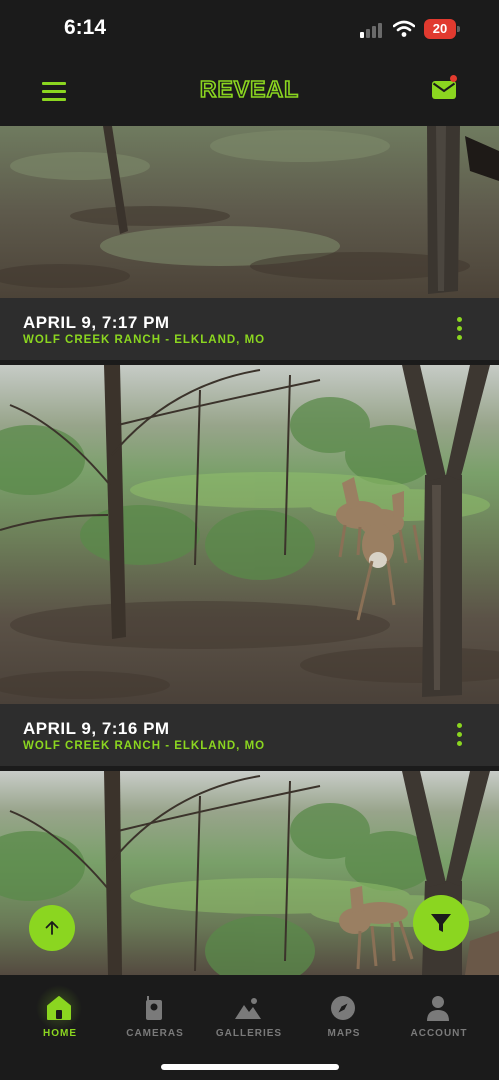 Image resolution: width=499 pixels, height=1080 pixels. I want to click on tab-galleries: GALLERIES, so click(249, 1023).